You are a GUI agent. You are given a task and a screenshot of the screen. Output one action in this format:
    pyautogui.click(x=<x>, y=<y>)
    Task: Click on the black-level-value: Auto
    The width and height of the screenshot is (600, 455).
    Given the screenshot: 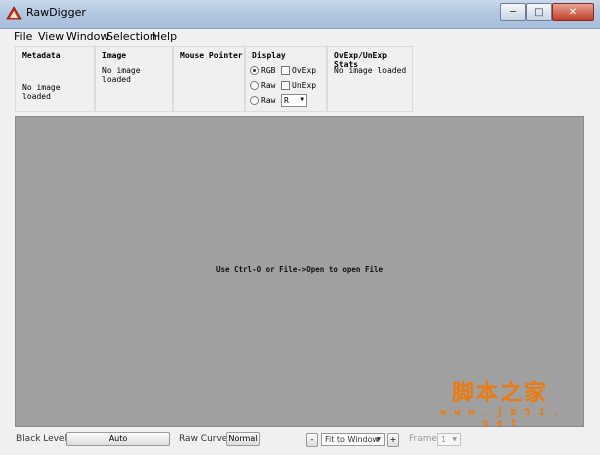 What is the action you would take?
    pyautogui.click(x=118, y=438)
    